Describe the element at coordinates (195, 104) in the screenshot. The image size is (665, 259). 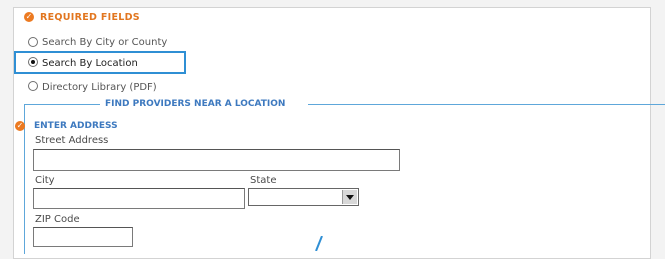
I see `fieldset-legend: FIND PROVIDERS NEAR A LOCATION` at that location.